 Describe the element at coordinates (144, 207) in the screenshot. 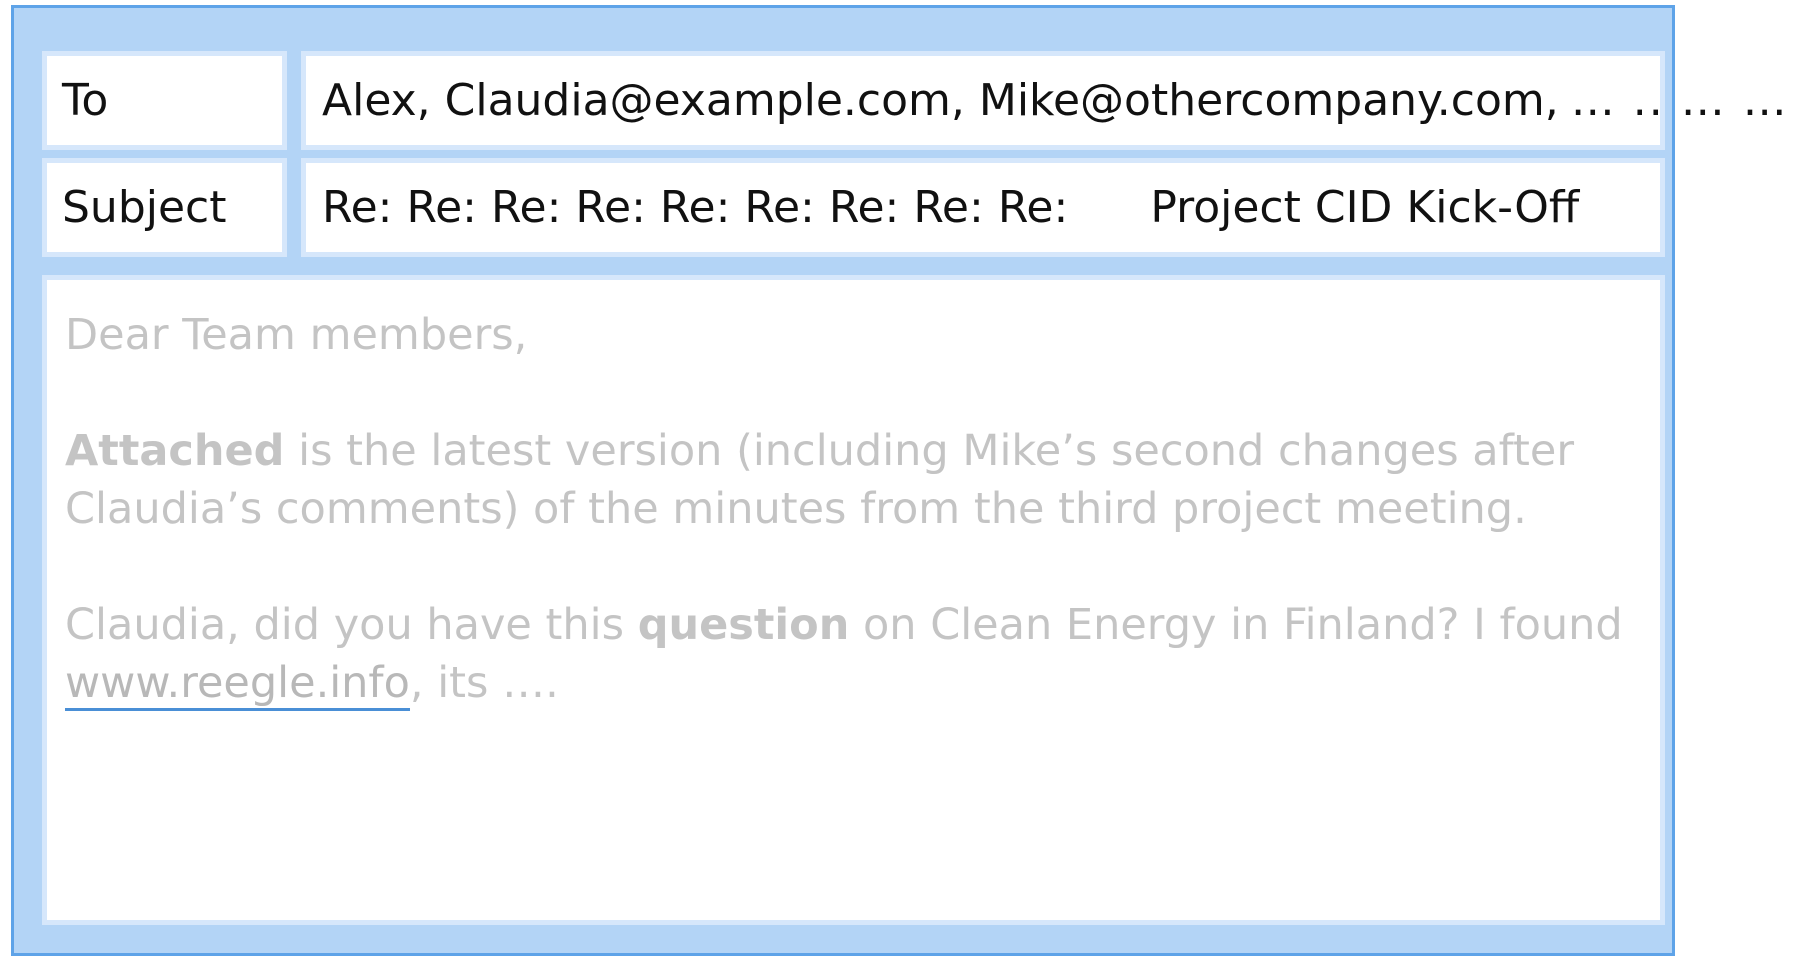

I see `subject-label-text: Subject` at that location.